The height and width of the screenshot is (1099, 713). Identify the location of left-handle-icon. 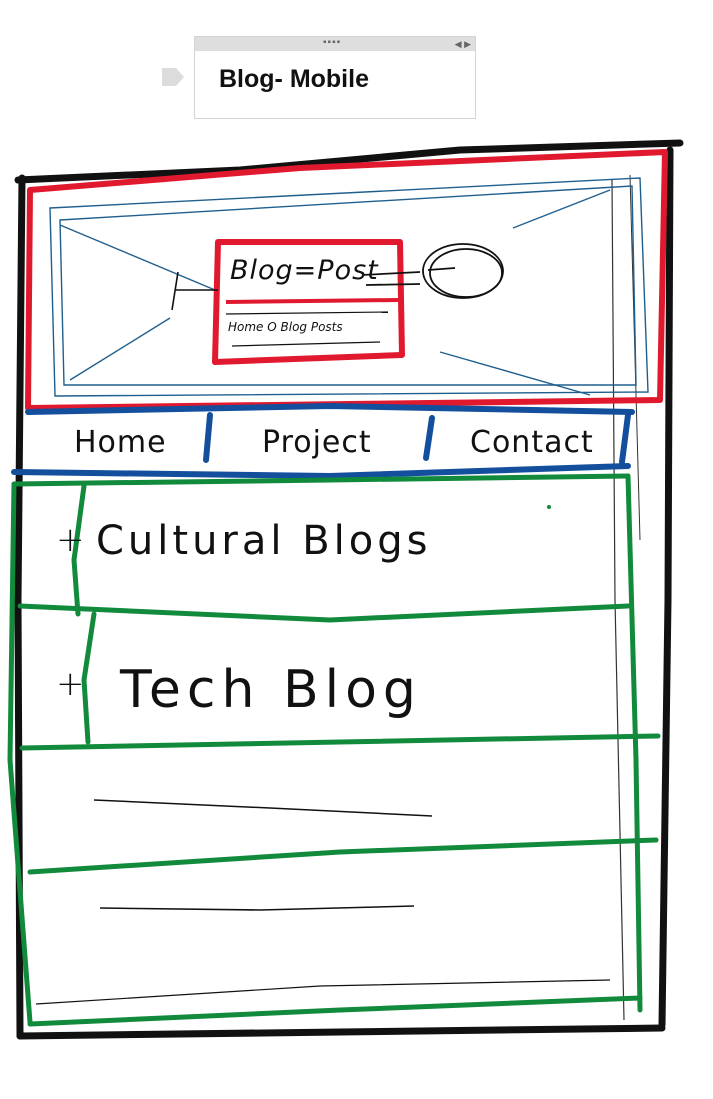
(194, 291).